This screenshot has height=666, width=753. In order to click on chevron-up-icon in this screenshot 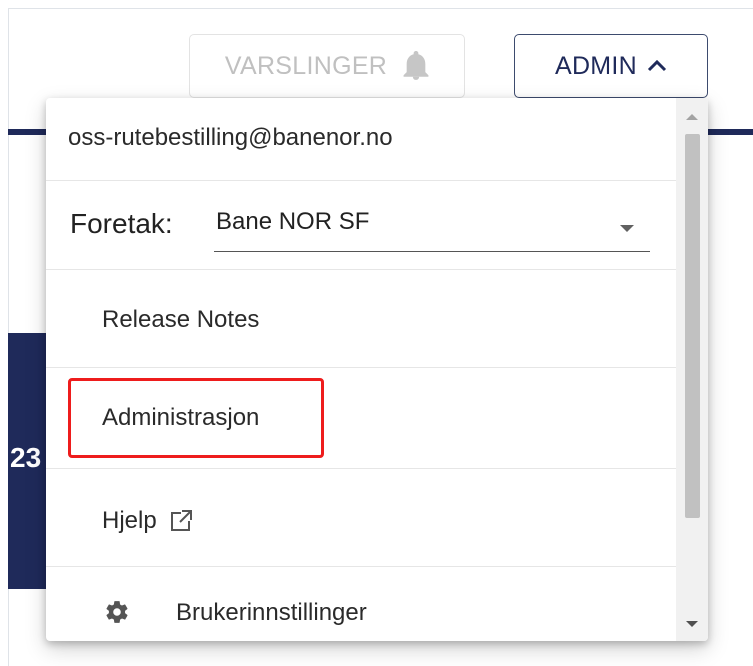, I will do `click(657, 65)`.